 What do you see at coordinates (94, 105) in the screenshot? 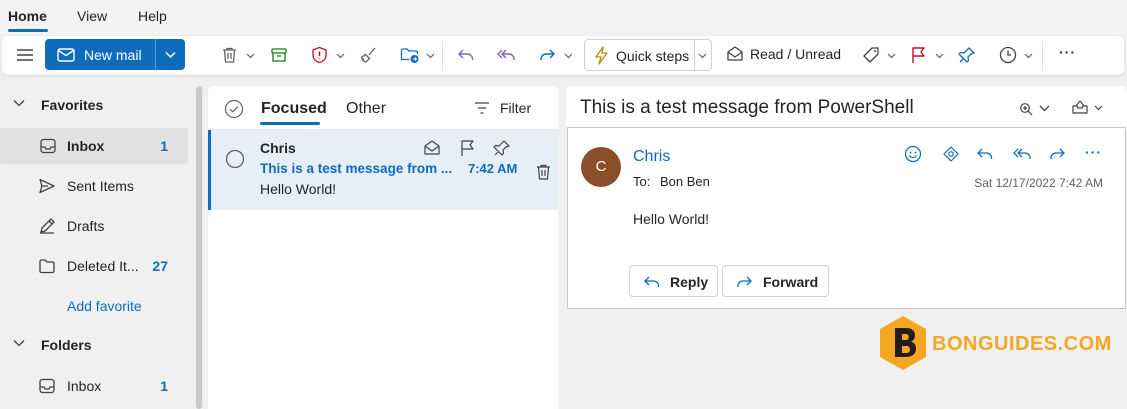
I see `favorites-header: Favorites` at bounding box center [94, 105].